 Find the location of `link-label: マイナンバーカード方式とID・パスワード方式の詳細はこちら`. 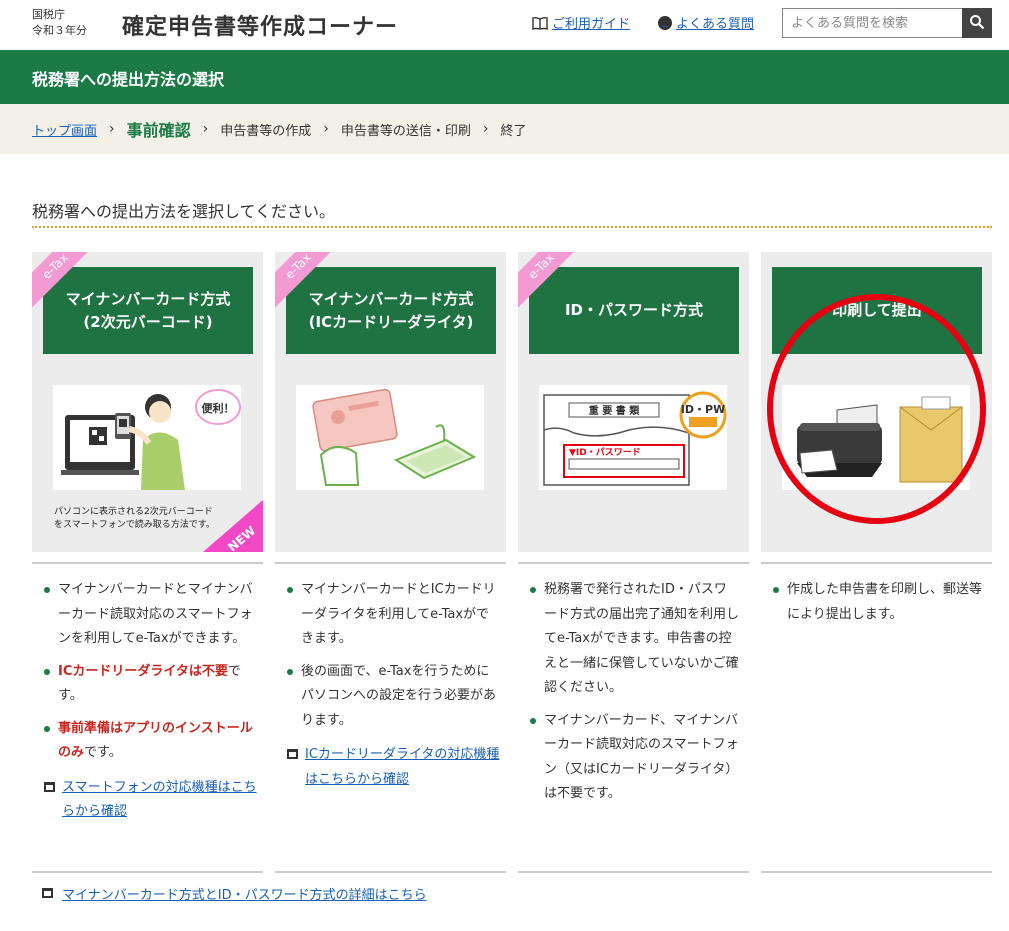

link-label: マイナンバーカード方式とID・パスワード方式の詳細はこちら is located at coordinates (244, 895).